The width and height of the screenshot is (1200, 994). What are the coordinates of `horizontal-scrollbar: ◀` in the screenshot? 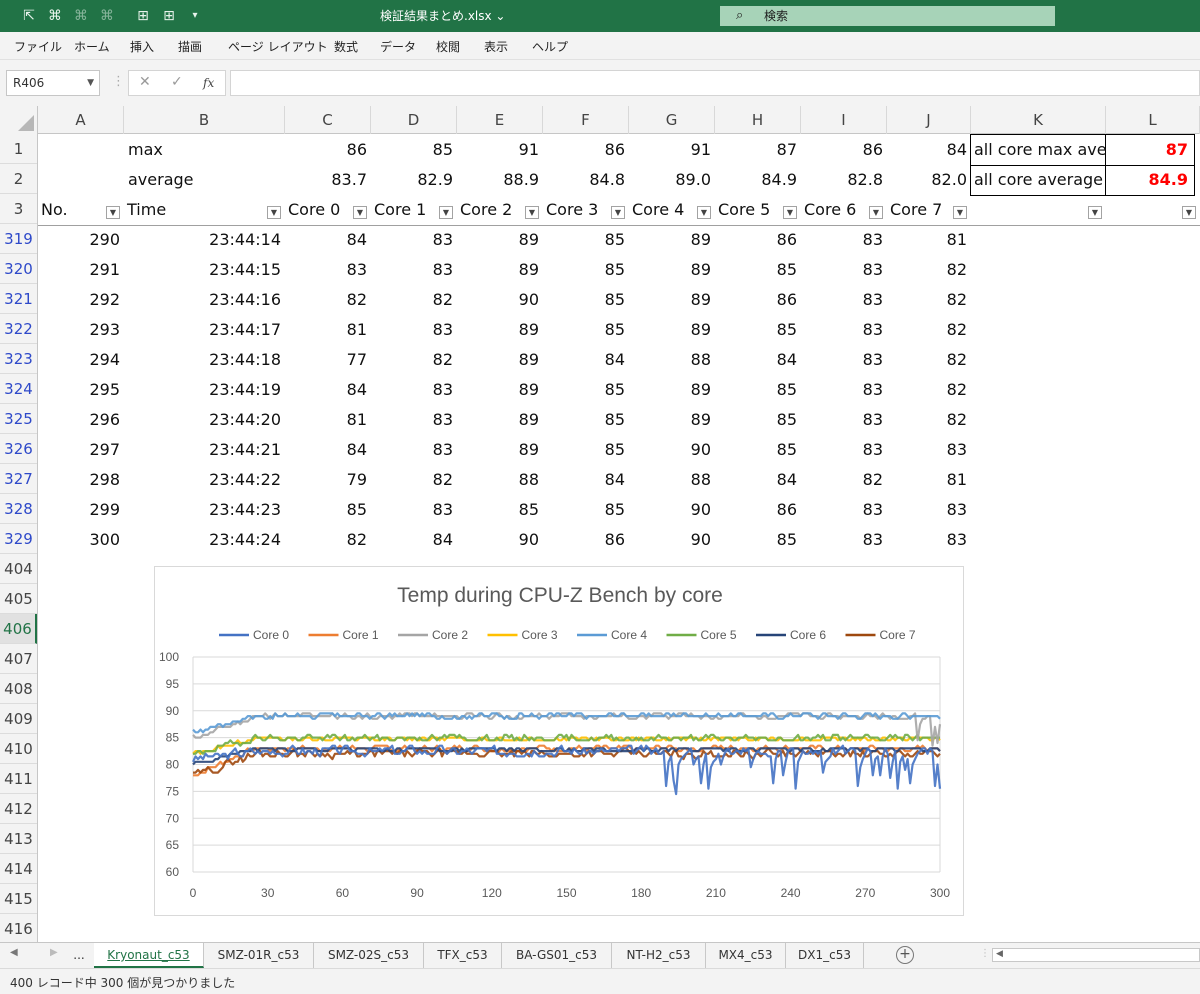 It's located at (1096, 955).